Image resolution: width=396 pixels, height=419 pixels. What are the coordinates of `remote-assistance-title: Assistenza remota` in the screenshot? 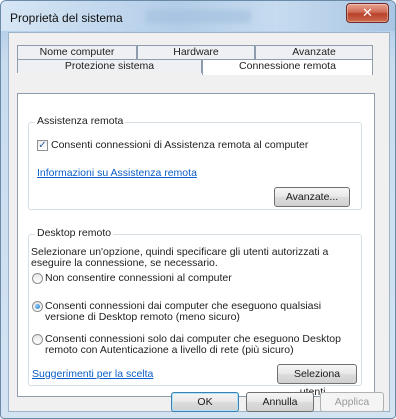 It's located at (80, 121).